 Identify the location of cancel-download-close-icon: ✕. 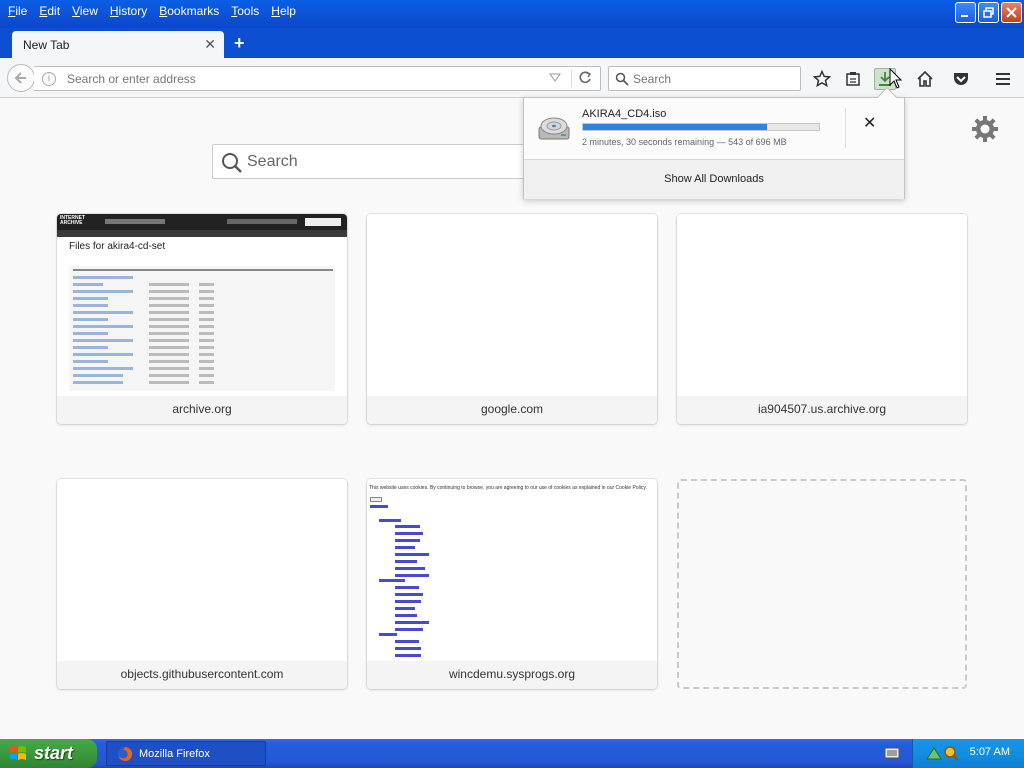
(869, 124).